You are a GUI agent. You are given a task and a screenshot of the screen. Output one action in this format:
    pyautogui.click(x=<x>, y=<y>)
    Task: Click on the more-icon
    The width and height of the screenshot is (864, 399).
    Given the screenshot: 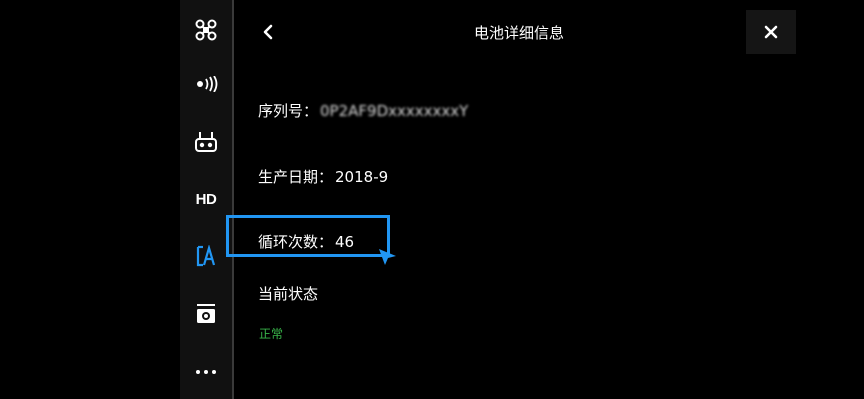 What is the action you would take?
    pyautogui.click(x=206, y=372)
    